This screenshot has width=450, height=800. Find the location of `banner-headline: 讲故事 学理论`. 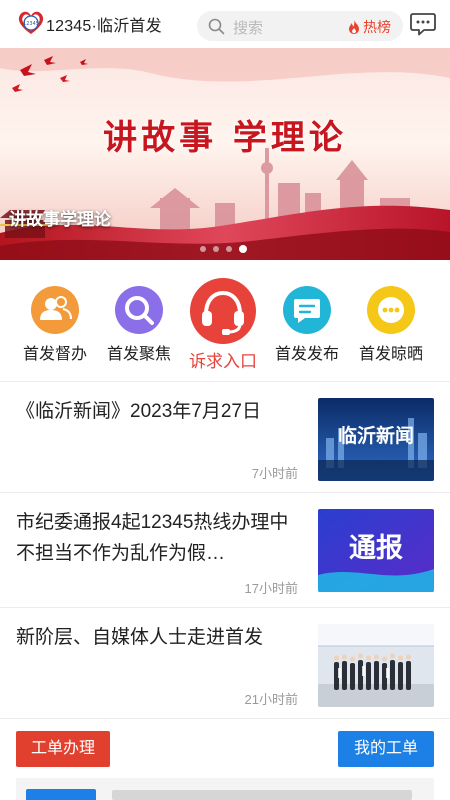

banner-headline: 讲故事 学理论 is located at coordinates (225, 138).